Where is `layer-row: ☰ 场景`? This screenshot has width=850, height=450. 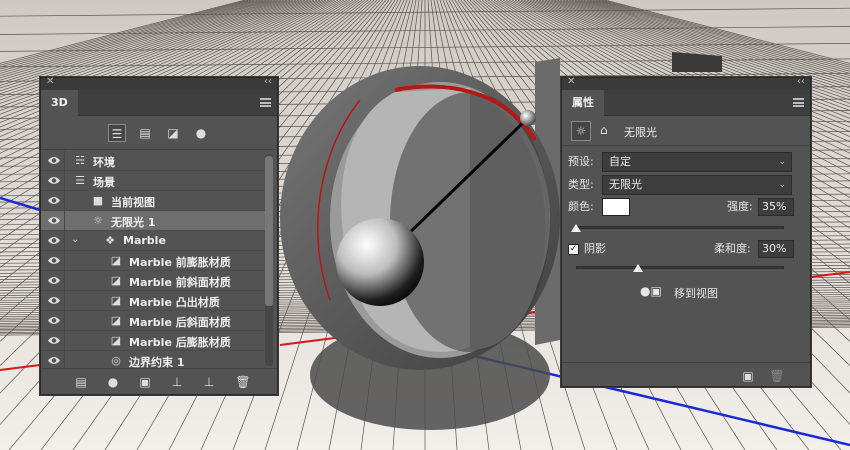
layer-row: ☰ 场景 is located at coordinates (153, 181).